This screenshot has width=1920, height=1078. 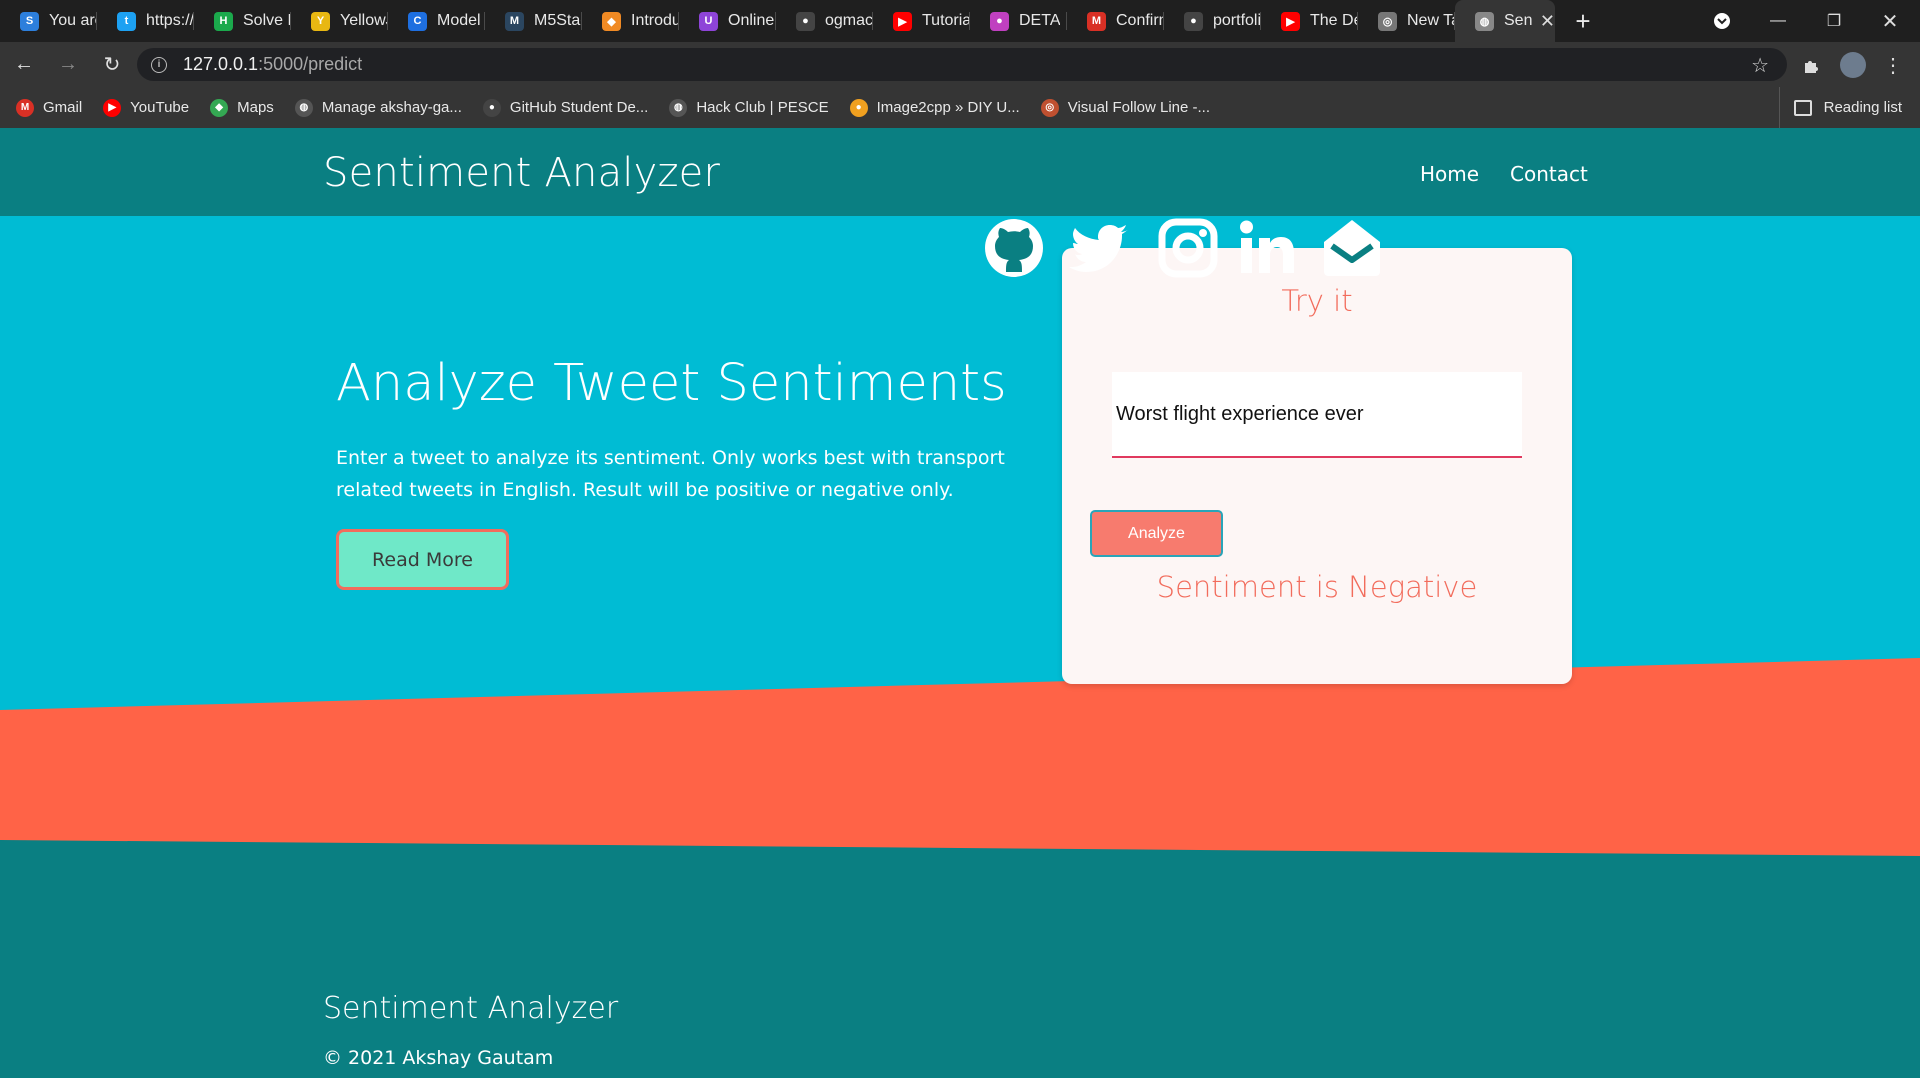 I want to click on footer-copyright: © 2021 Akshay Gautam, so click(x=438, y=1058).